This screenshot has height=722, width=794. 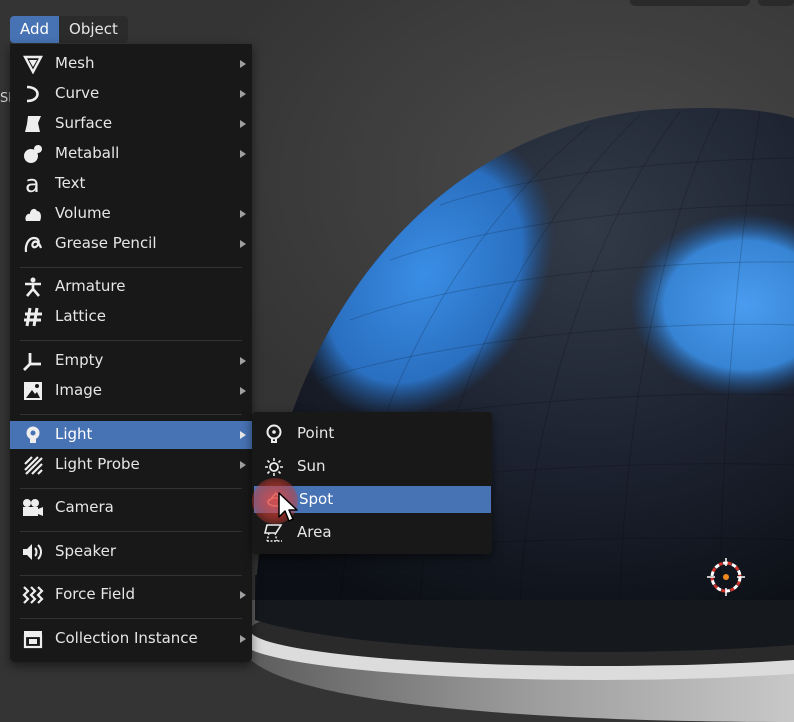 I want to click on svg-text: a, so click(x=32, y=184).